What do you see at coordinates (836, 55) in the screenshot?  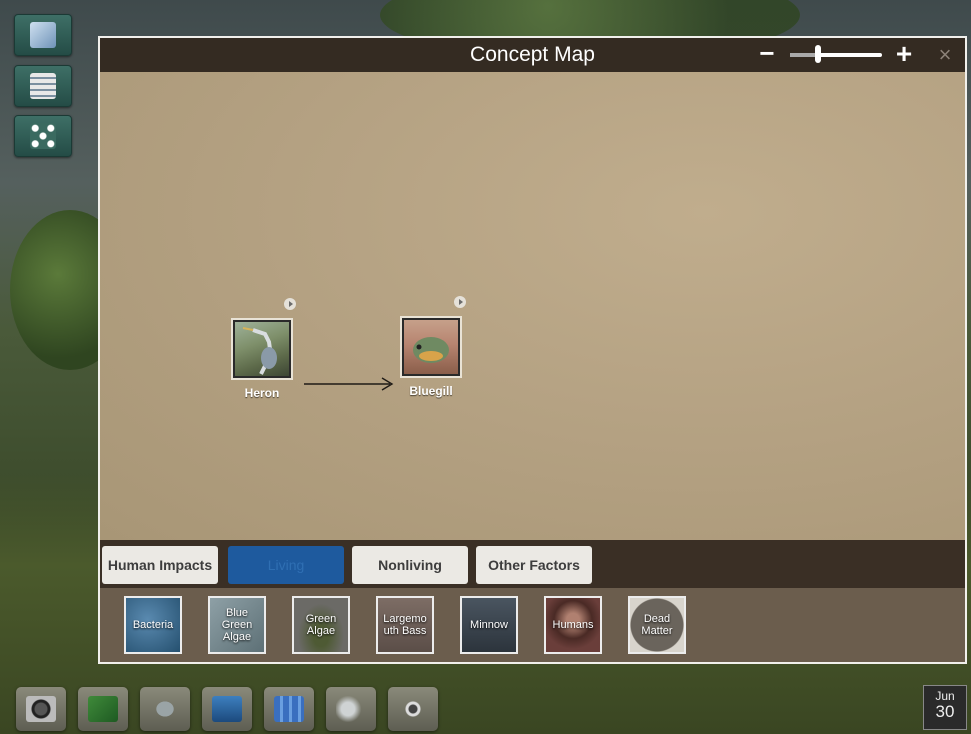 I see `zoom-slider-track` at bounding box center [836, 55].